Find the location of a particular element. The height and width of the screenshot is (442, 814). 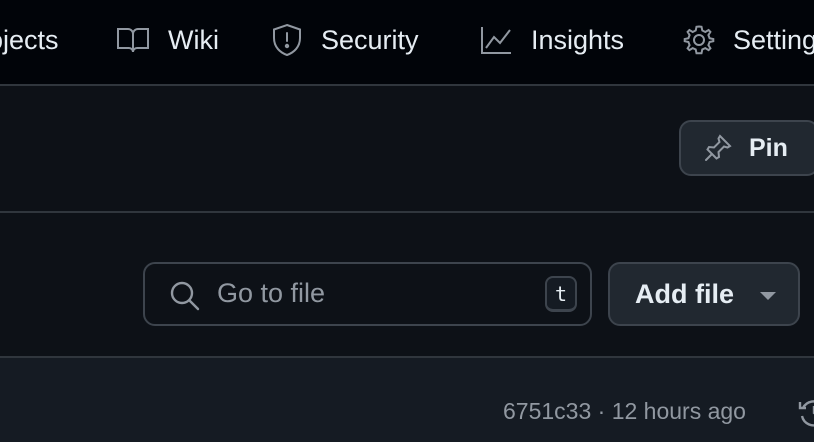

shield-icon is located at coordinates (287, 40).